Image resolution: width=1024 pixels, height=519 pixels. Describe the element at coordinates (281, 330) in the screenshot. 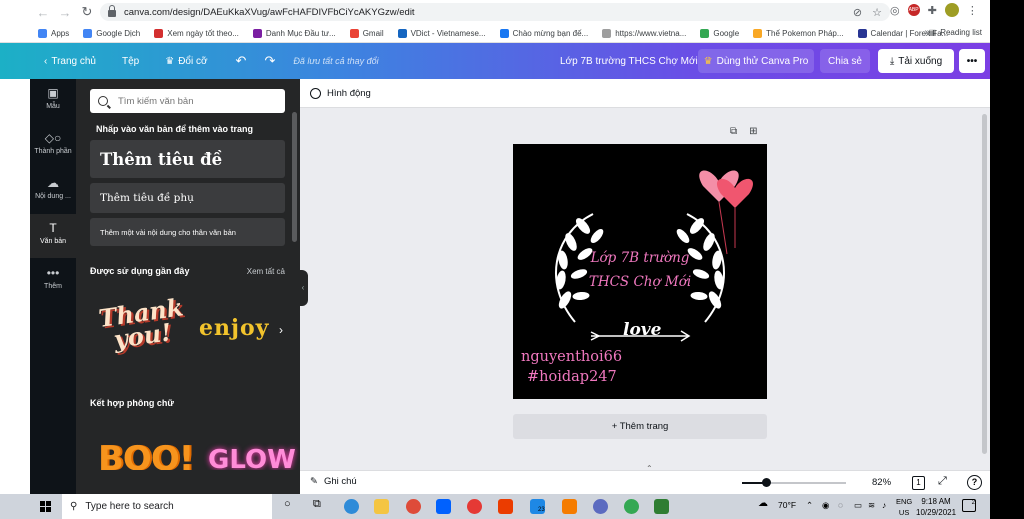

I see `chevron-right-icon: ›` at that location.